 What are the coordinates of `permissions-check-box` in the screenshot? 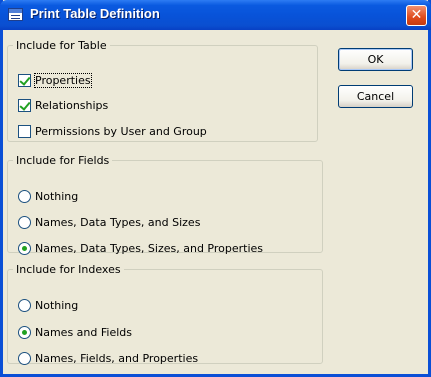 It's located at (24, 131).